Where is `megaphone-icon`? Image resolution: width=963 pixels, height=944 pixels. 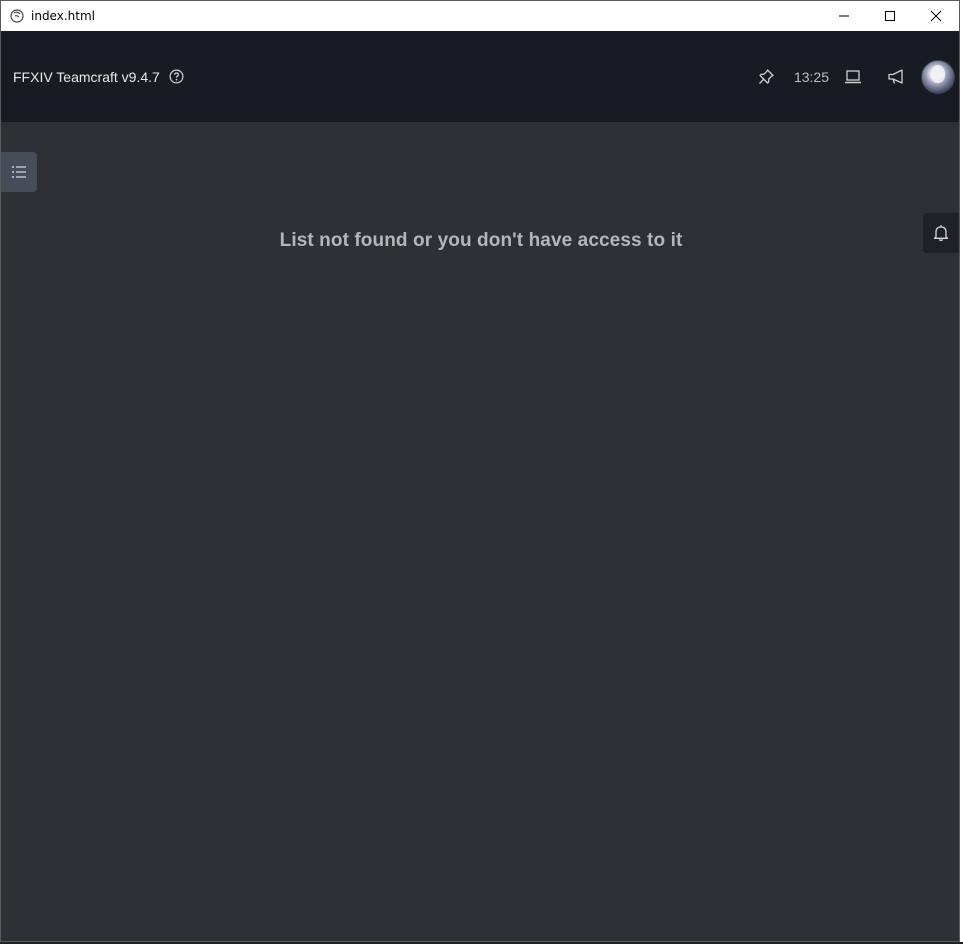 megaphone-icon is located at coordinates (896, 77).